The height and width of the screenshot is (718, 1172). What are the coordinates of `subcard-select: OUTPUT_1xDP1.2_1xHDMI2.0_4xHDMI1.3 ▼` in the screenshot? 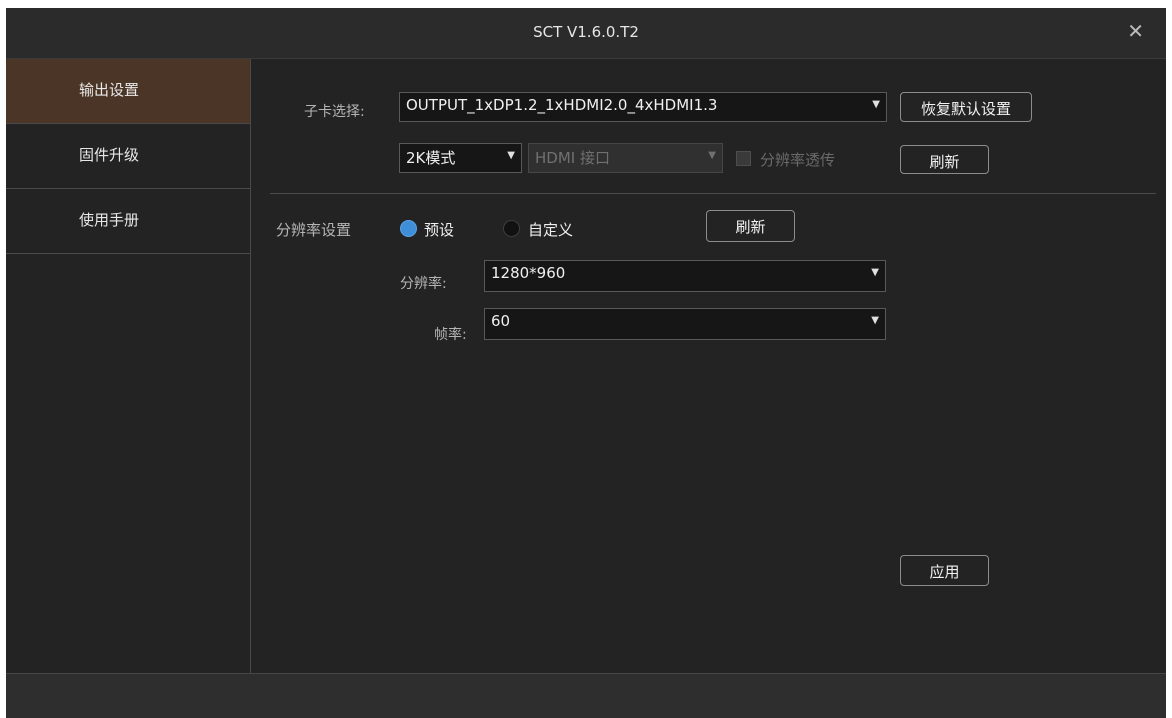 It's located at (643, 107).